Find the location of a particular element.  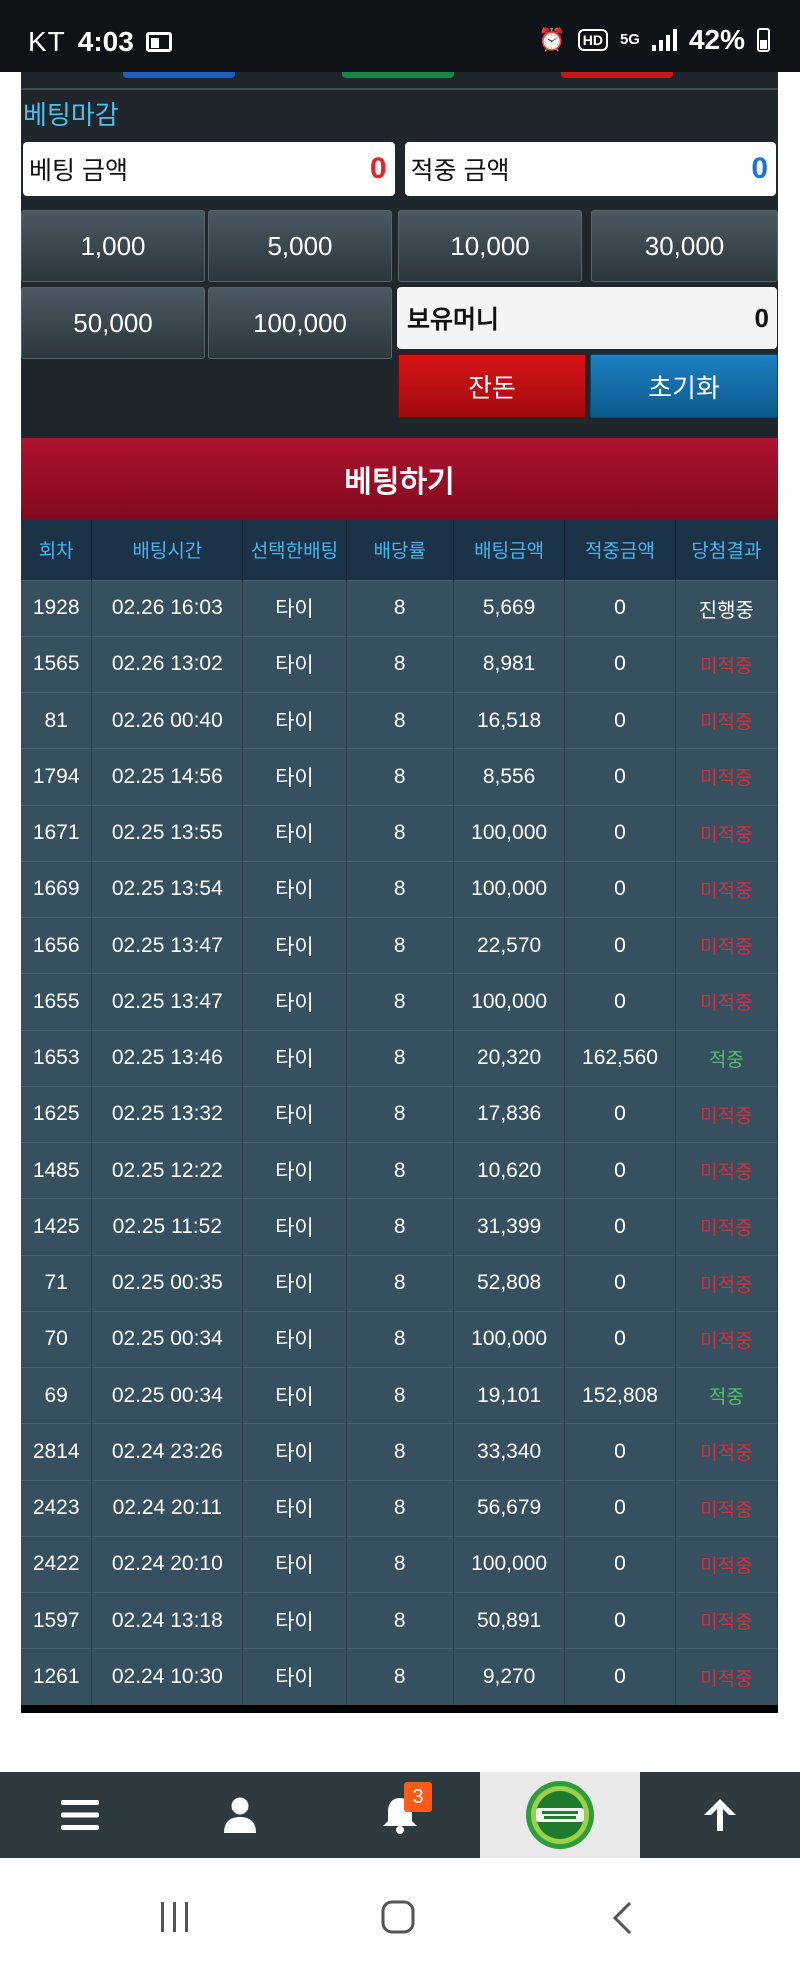

chip-button-100000: 100,000 is located at coordinates (300, 323).